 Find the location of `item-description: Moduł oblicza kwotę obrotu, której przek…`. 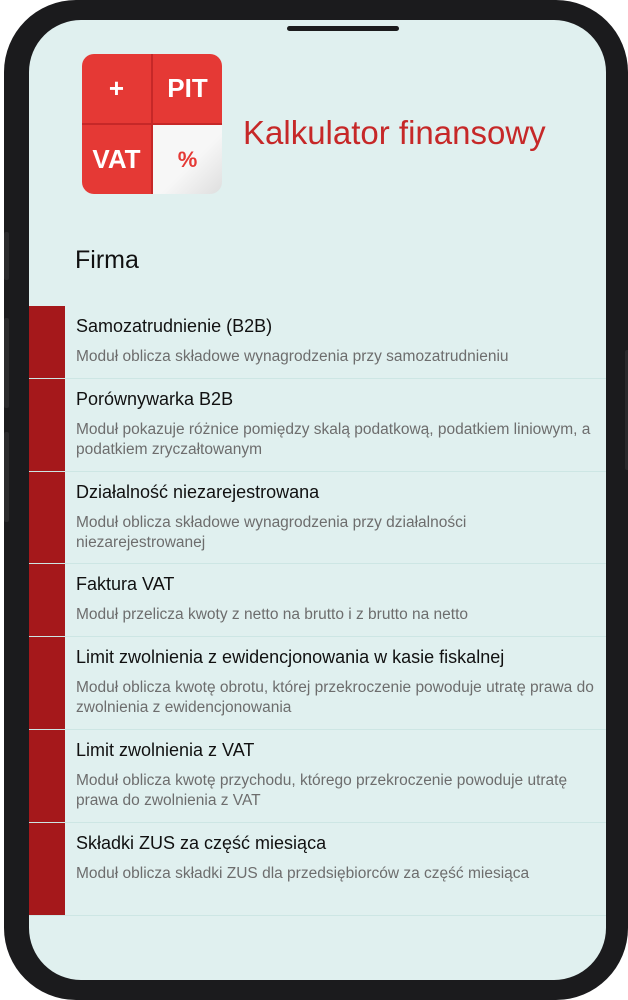

item-description: Moduł oblicza kwotę obrotu, której przek… is located at coordinates (335, 697).